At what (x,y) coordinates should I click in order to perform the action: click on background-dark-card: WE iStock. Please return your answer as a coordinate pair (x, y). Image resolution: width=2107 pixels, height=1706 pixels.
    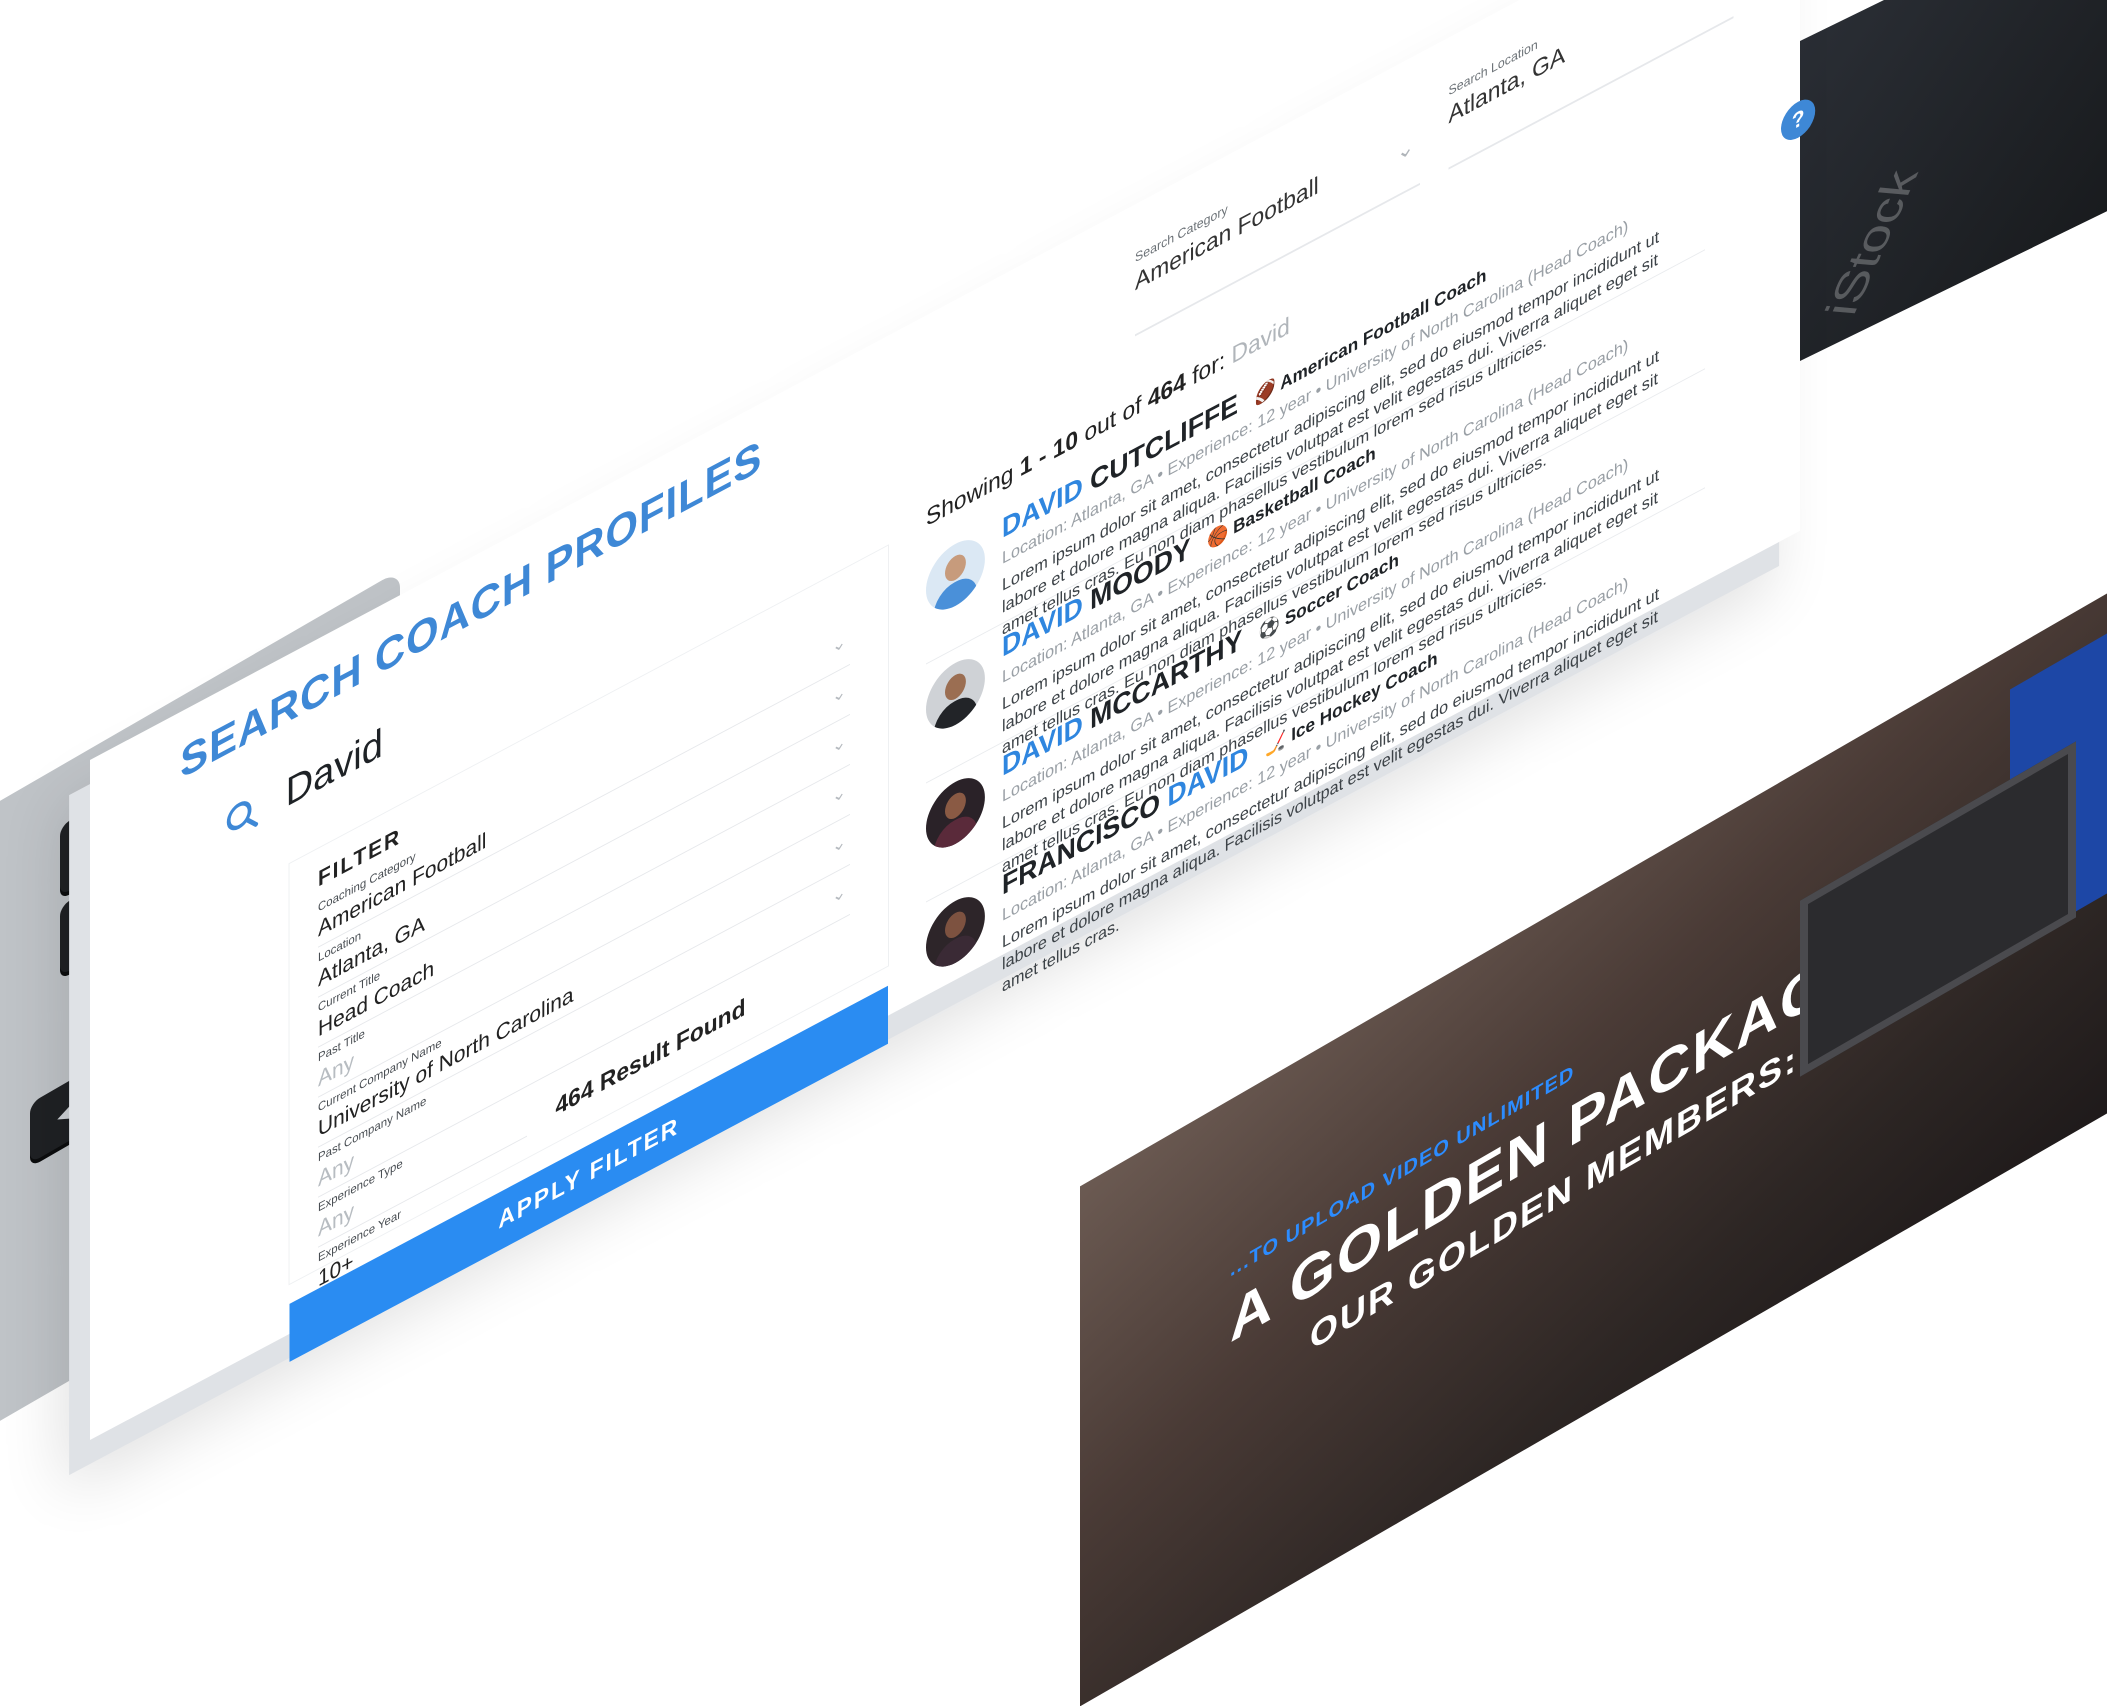
    Looking at the image, I should click on (1937, 188).